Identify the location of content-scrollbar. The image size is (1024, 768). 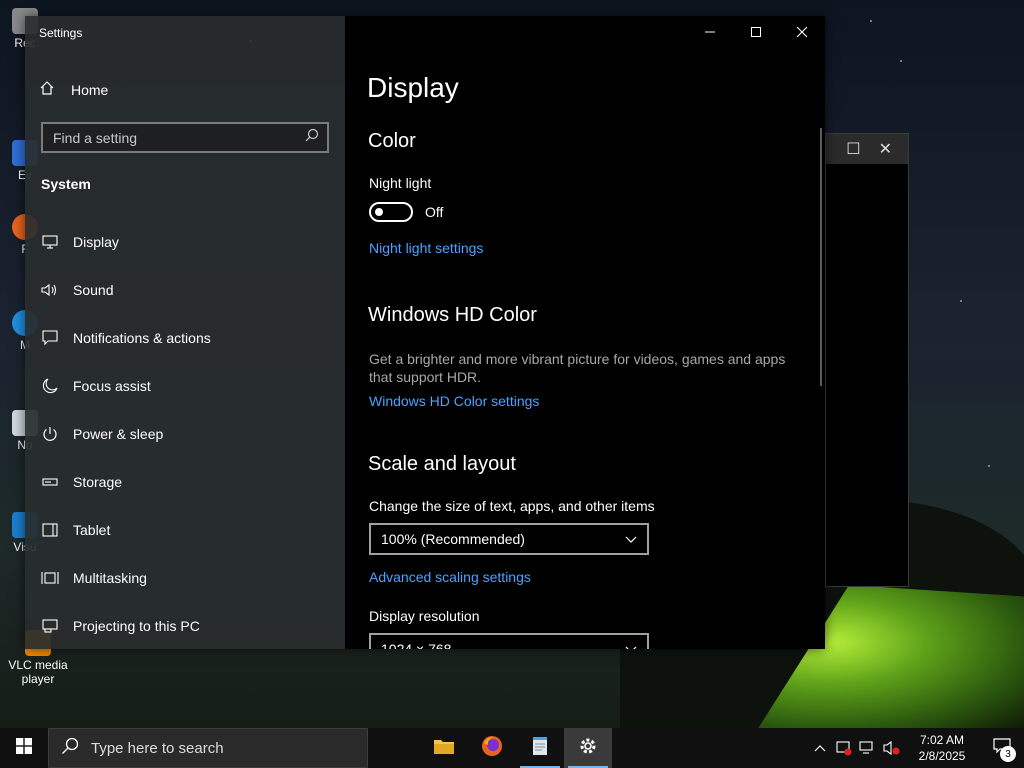
(821, 257).